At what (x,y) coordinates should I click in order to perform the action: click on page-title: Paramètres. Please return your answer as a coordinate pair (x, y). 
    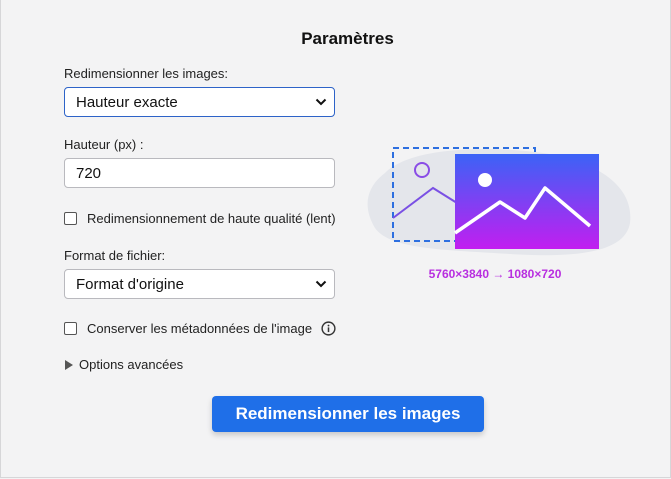
    Looking at the image, I should click on (347, 38).